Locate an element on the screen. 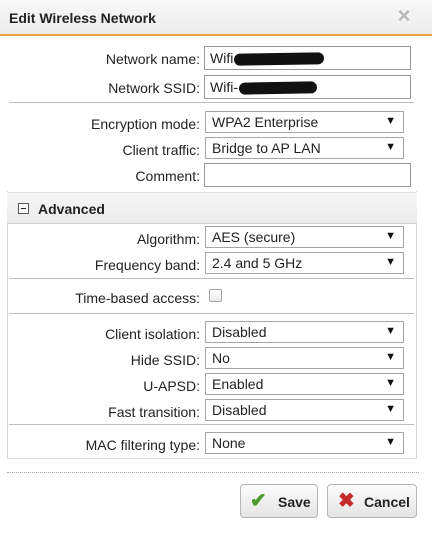 This screenshot has width=432, height=534. network-ssid-label: Network SSID: is located at coordinates (154, 88).